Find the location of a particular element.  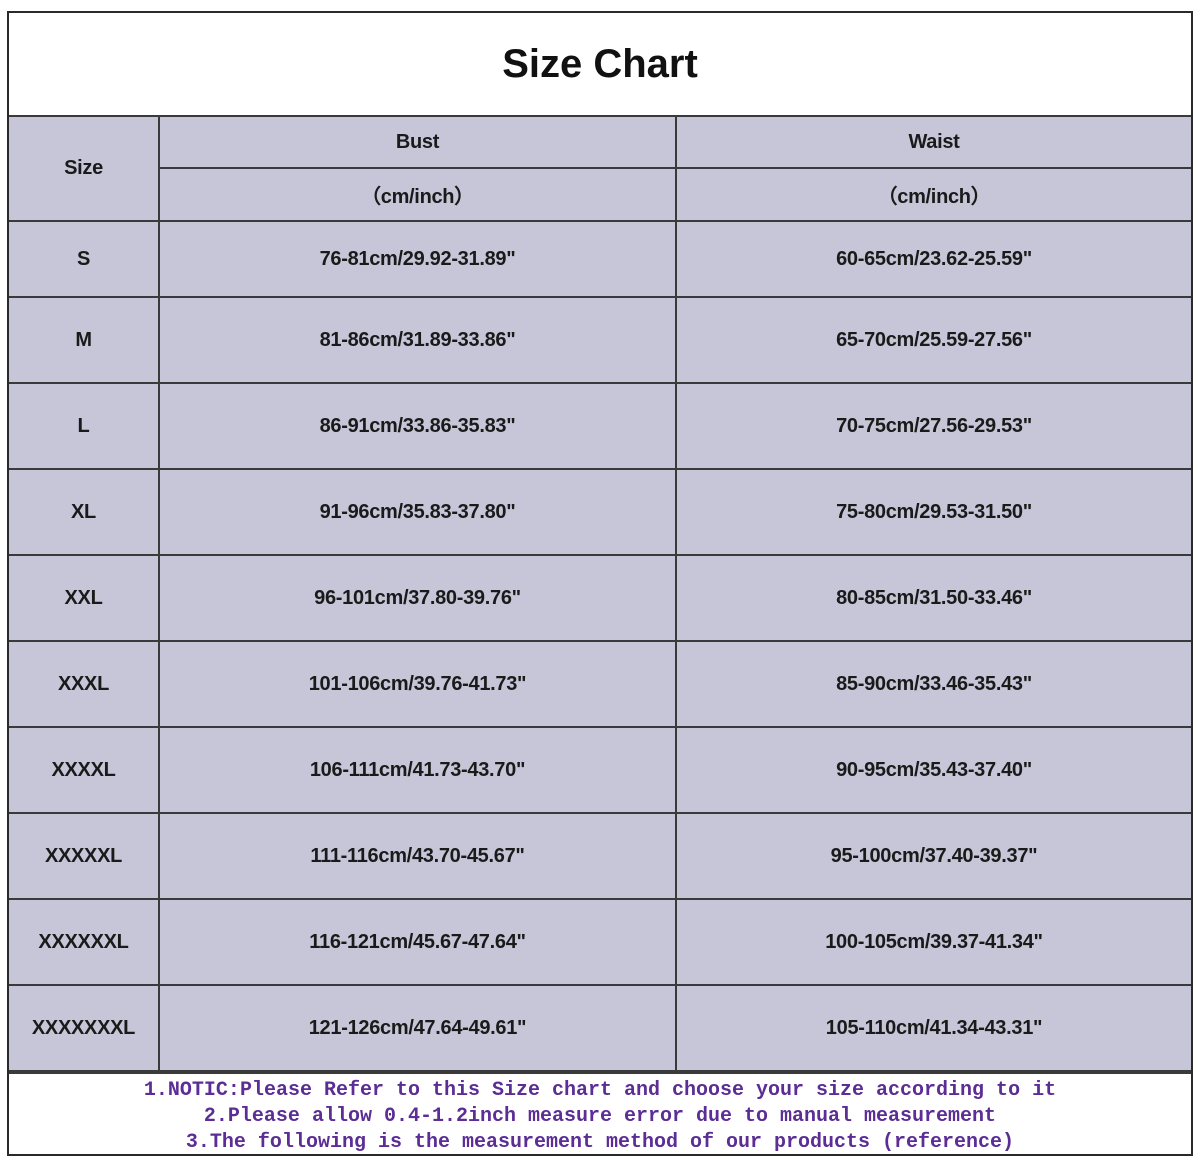

size-cell: M is located at coordinates (84, 340).